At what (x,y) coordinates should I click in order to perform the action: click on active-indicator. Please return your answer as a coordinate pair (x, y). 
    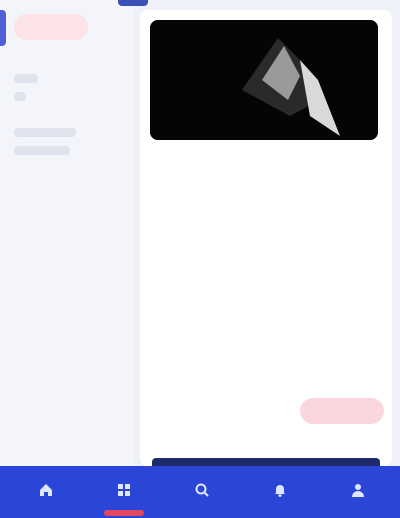
    Looking at the image, I should click on (3, 28).